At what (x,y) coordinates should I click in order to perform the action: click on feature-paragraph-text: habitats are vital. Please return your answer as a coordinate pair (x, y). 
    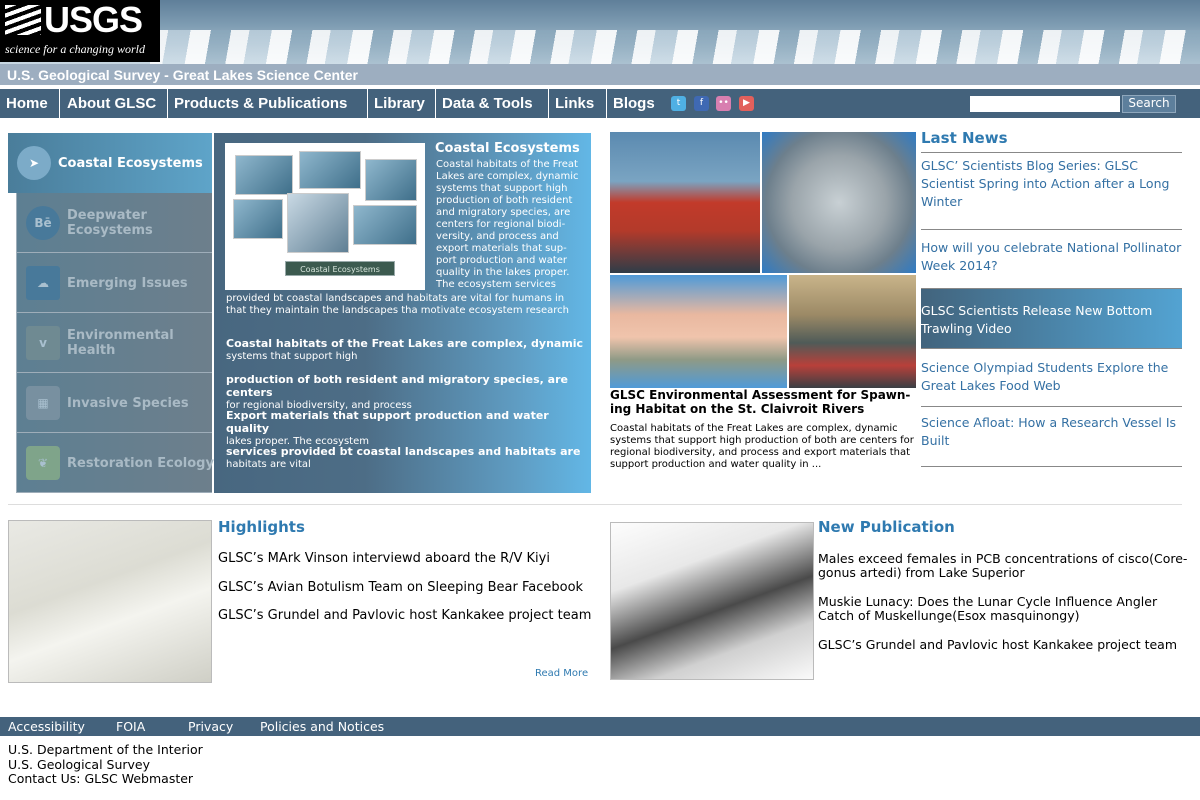
    Looking at the image, I should click on (268, 464).